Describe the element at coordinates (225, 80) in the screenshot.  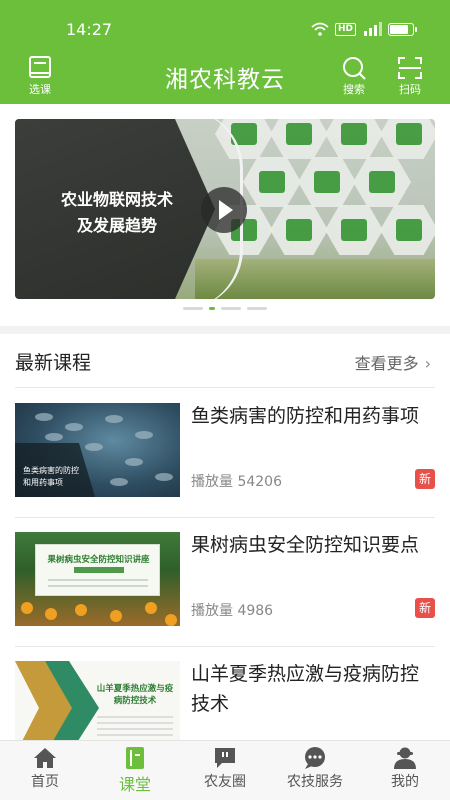
I see `app-title: 湘农科教云` at that location.